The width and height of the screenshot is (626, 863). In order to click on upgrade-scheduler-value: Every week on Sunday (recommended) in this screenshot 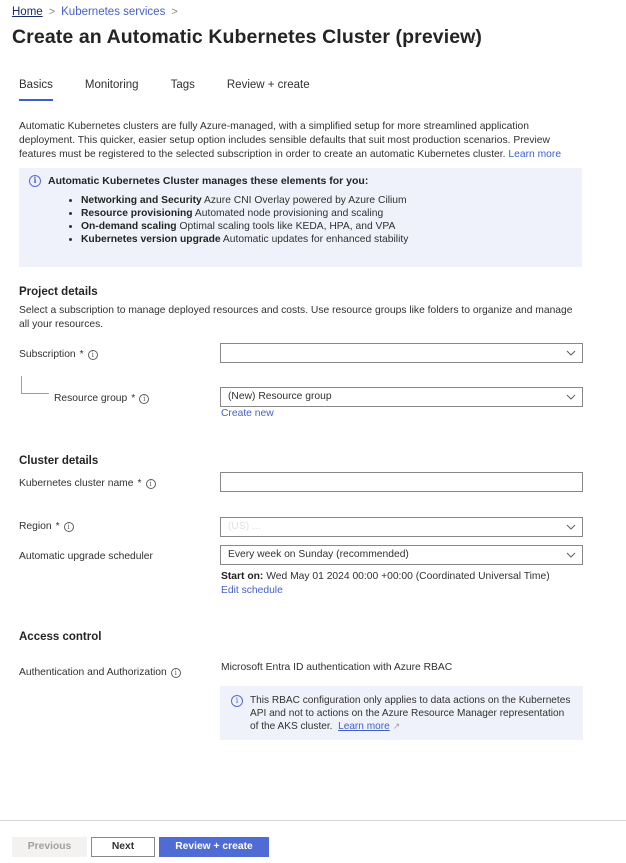, I will do `click(318, 554)`.